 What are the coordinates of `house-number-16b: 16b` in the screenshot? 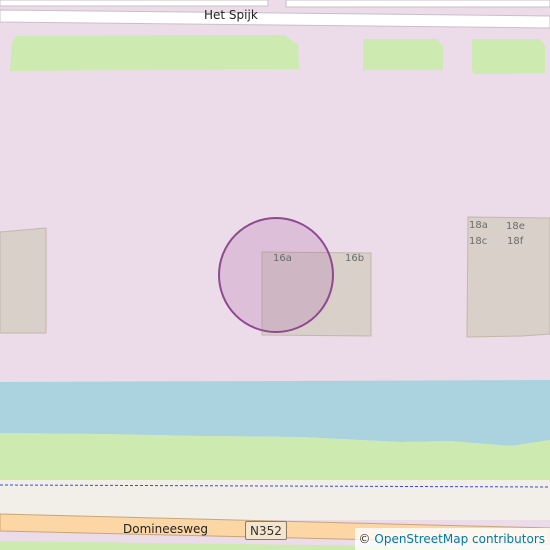 It's located at (355, 258).